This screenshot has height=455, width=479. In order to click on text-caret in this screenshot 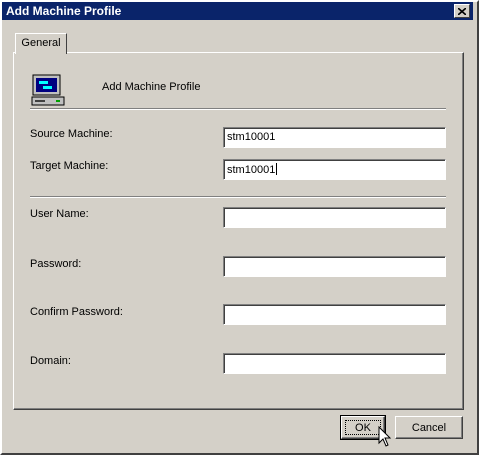, I will do `click(277, 169)`.